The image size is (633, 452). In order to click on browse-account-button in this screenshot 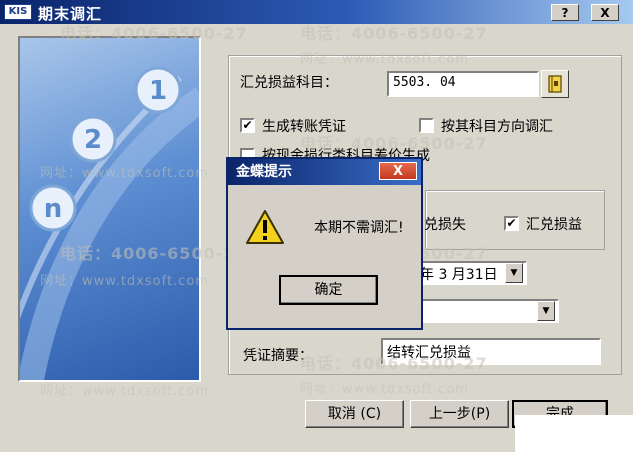, I will do `click(555, 84)`.